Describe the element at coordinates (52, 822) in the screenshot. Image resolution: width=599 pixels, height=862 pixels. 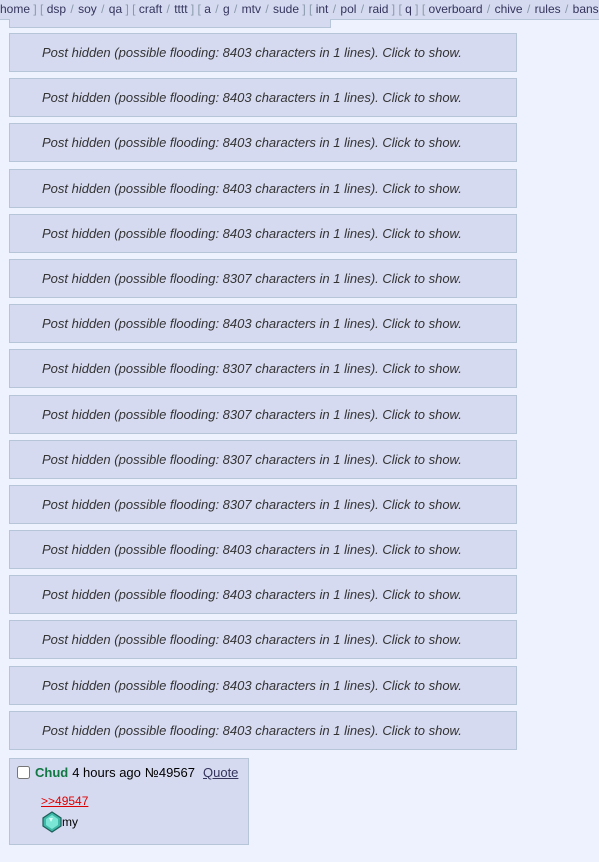
I see `diamond-icon` at that location.